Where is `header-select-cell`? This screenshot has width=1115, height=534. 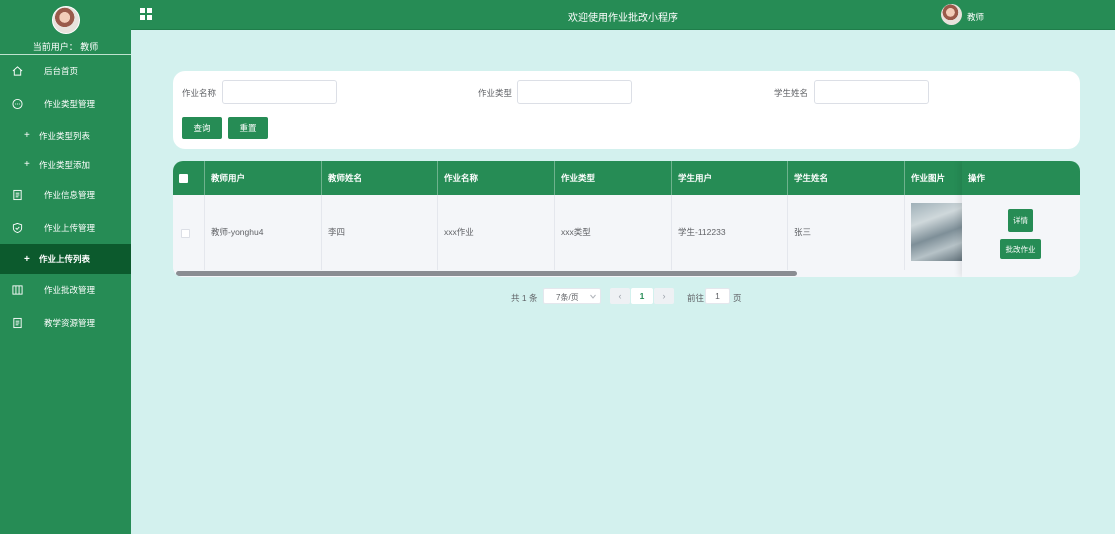
header-select-cell is located at coordinates (189, 178).